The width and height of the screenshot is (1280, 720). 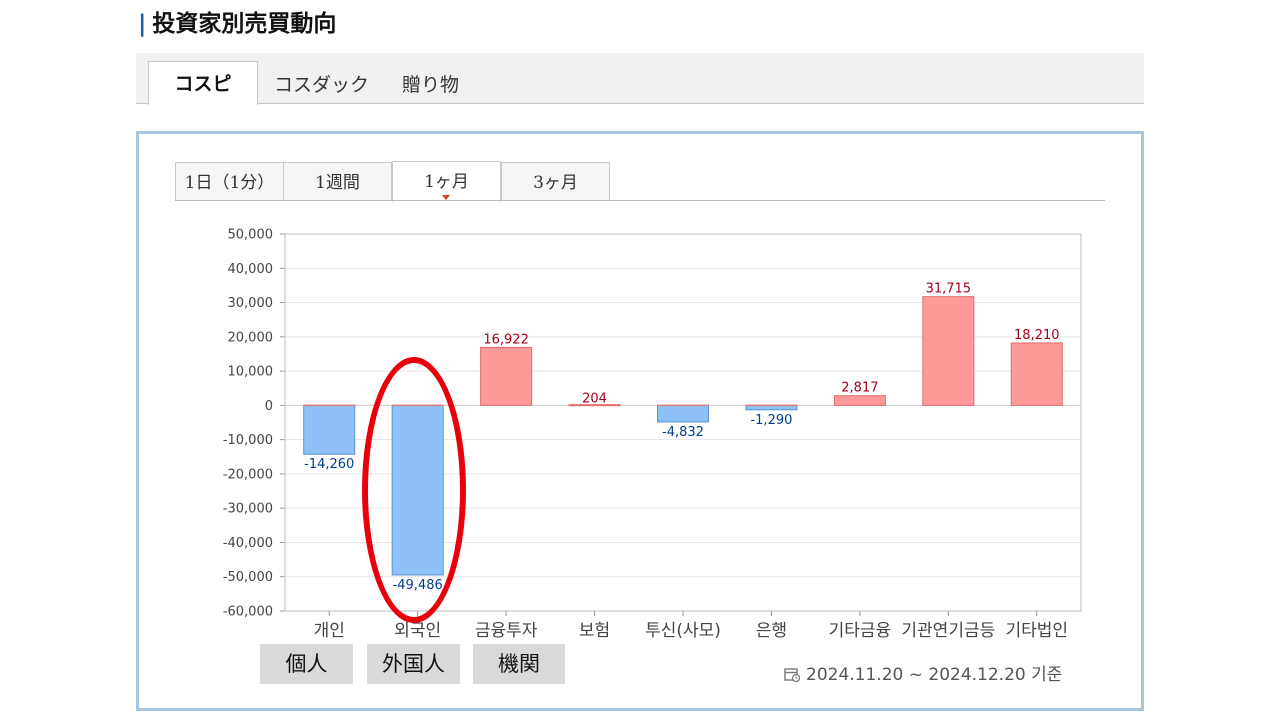 I want to click on data-label: 2,817, so click(x=859, y=388).